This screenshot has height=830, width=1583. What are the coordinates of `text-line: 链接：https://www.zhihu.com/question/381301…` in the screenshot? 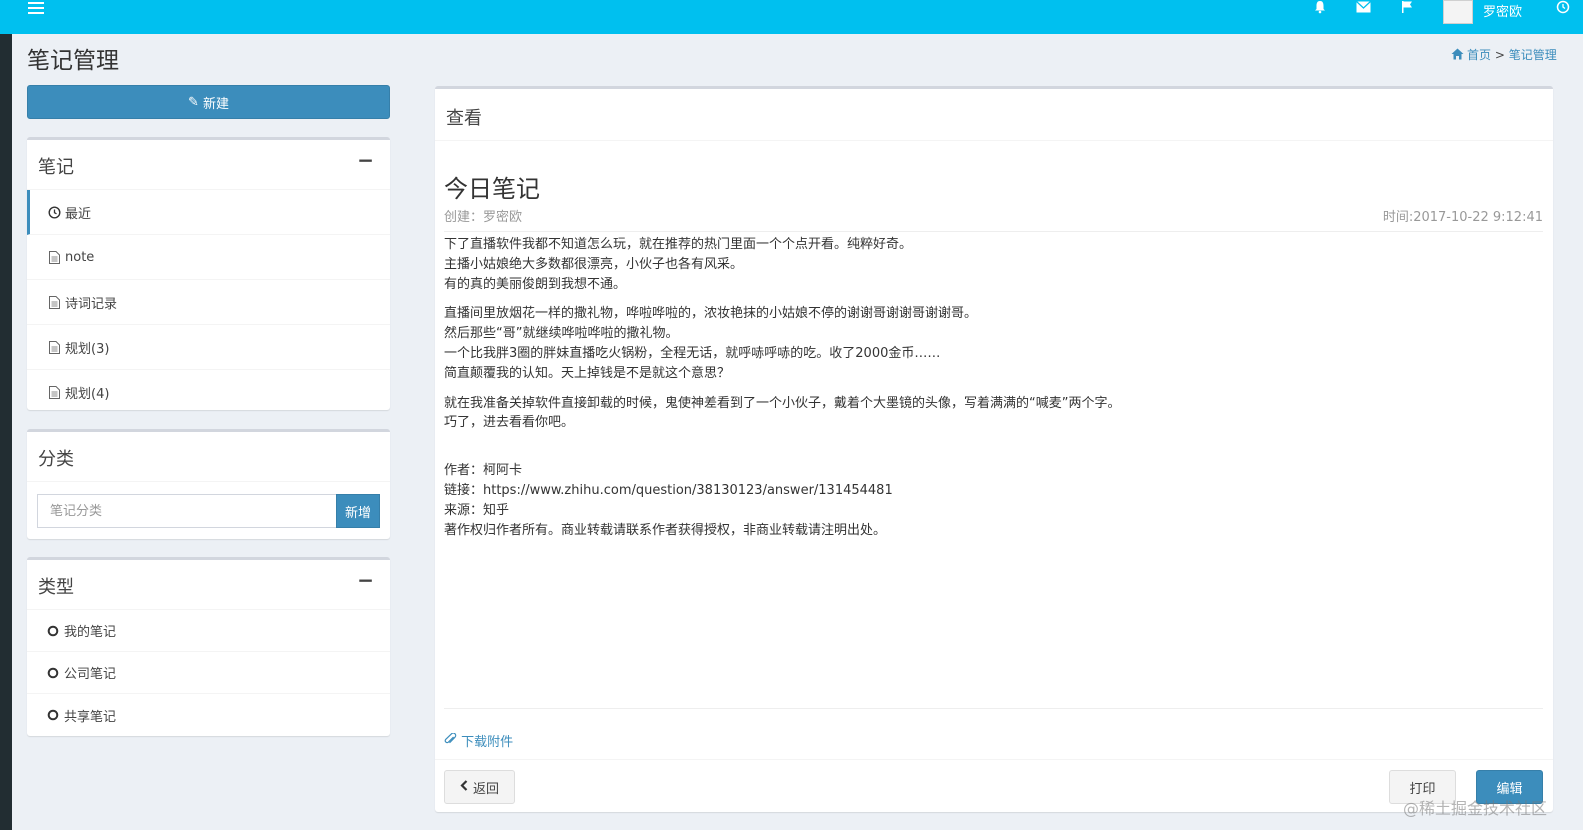 It's located at (668, 490).